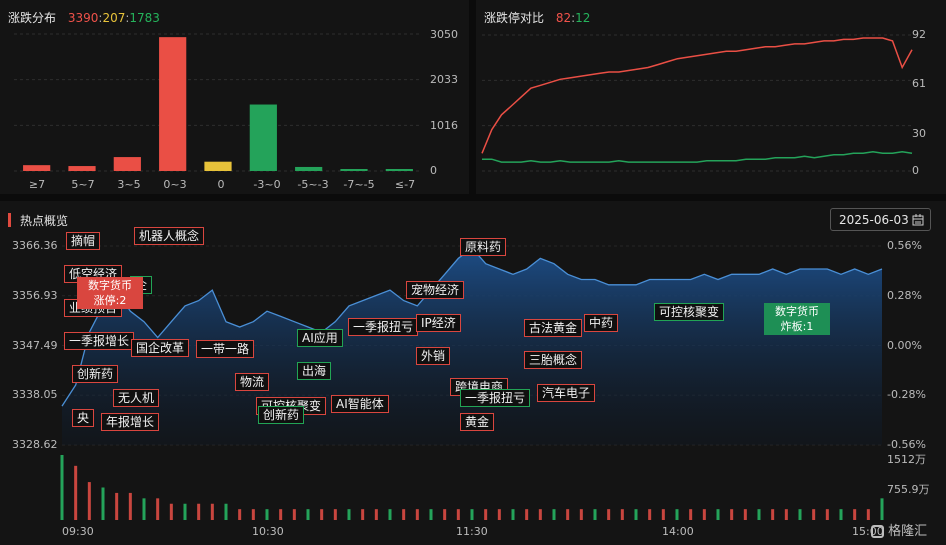 This screenshot has width=946, height=545. What do you see at coordinates (35, 394) in the screenshot?
I see `price-tick: 3338.05` at bounding box center [35, 394].